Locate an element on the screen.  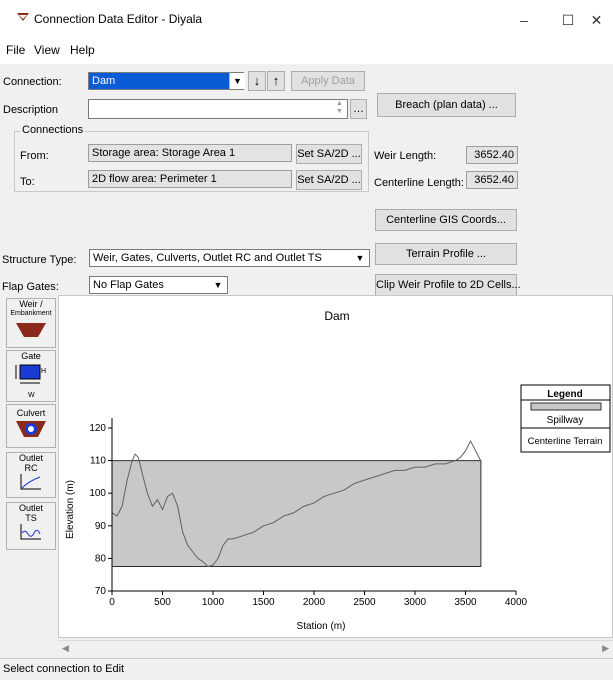
weir-embankment-button: Weir / Embankment is located at coordinates (31, 323).